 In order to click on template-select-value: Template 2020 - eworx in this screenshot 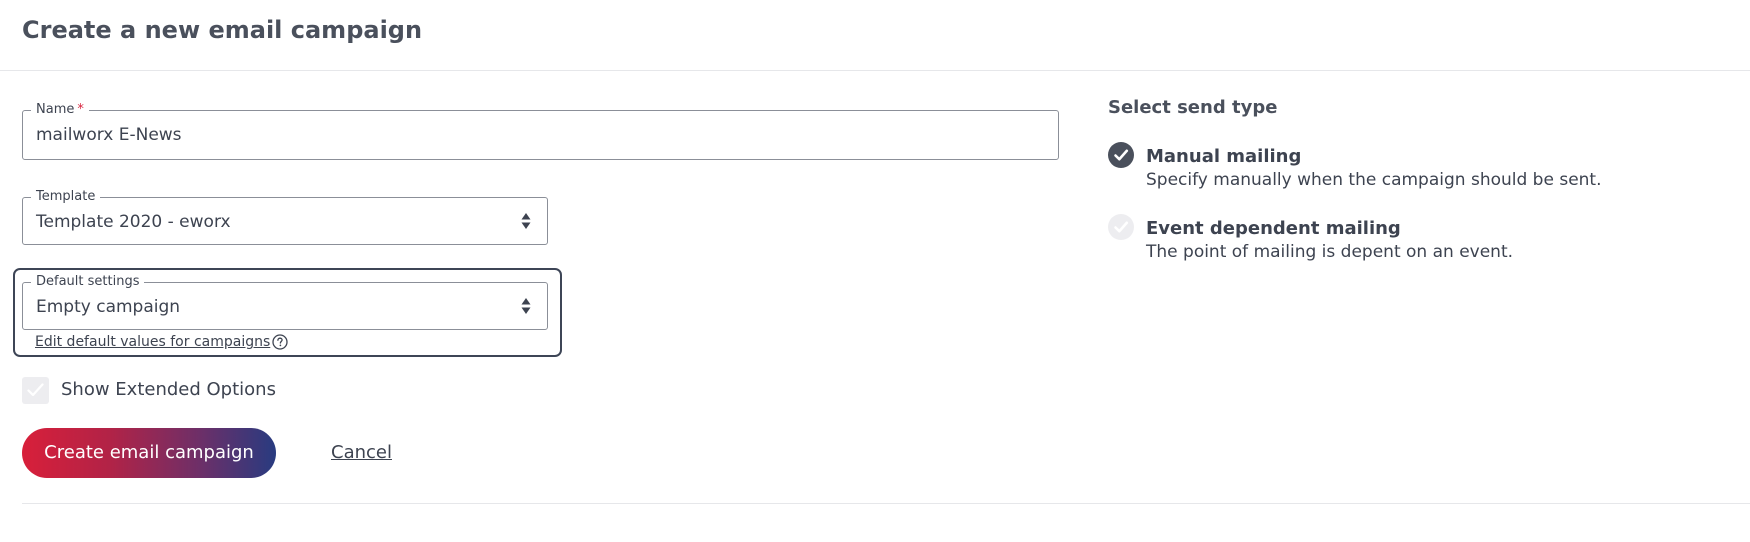, I will do `click(133, 222)`.